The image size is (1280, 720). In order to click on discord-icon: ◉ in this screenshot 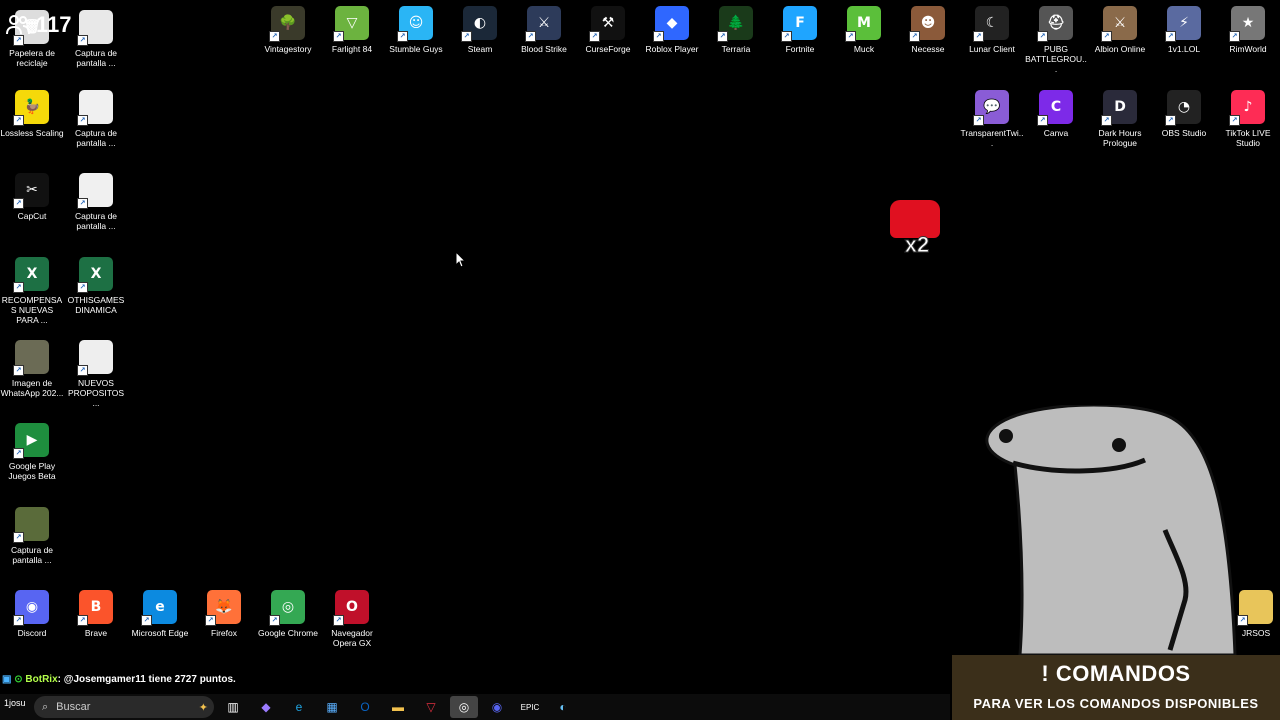, I will do `click(497, 707)`.